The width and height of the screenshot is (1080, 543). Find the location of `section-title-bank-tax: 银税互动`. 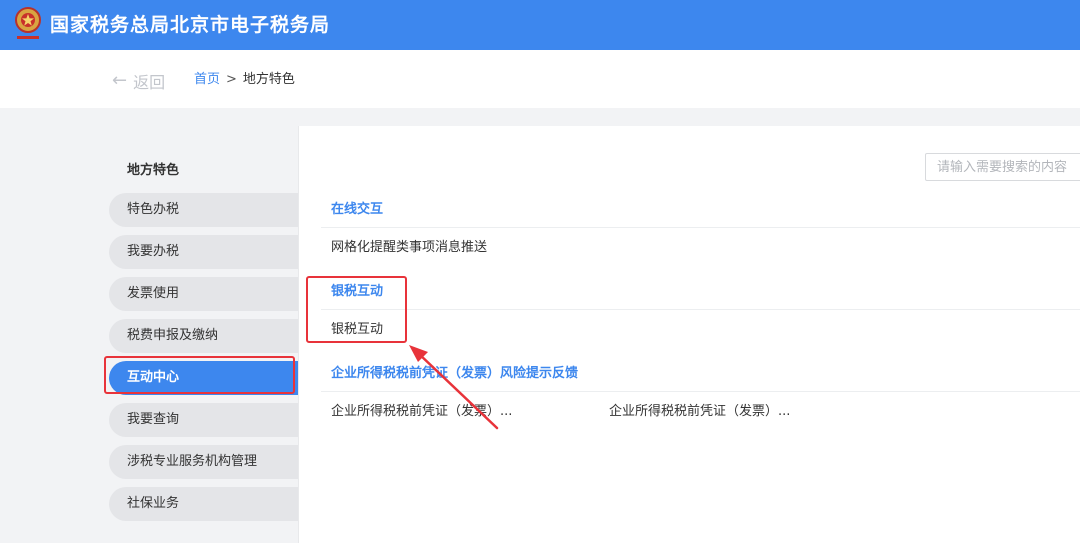

section-title-bank-tax: 银税互动 is located at coordinates (357, 291).